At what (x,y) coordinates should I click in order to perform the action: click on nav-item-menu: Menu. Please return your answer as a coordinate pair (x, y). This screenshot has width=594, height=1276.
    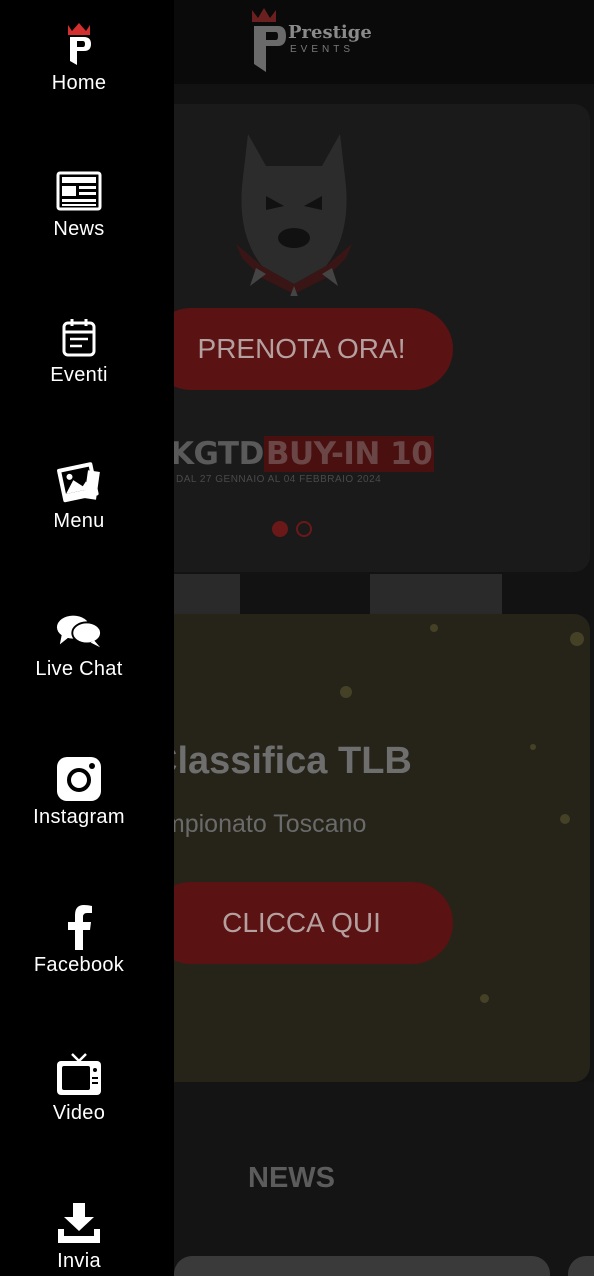
    Looking at the image, I should click on (79, 496).